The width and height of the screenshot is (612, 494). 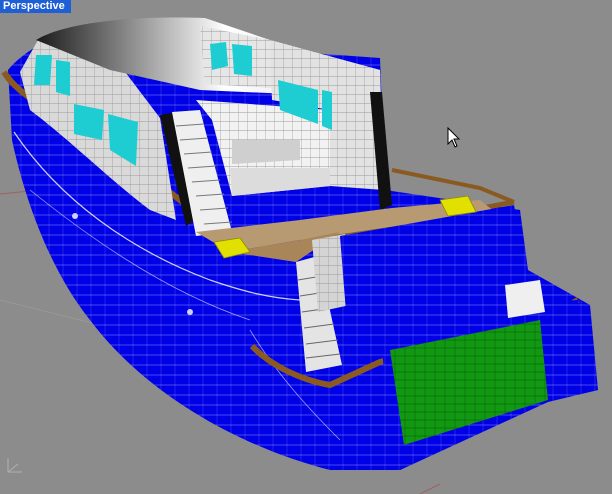 I want to click on viewport-title-tab: Perspective, so click(x=35, y=6).